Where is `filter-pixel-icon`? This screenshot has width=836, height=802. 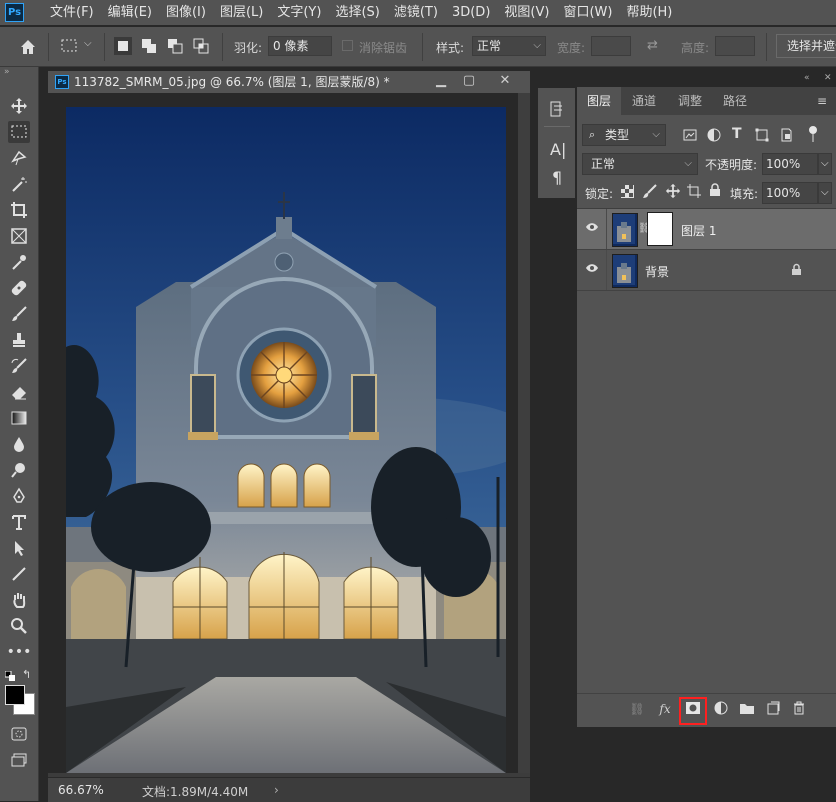 filter-pixel-icon is located at coordinates (690, 136).